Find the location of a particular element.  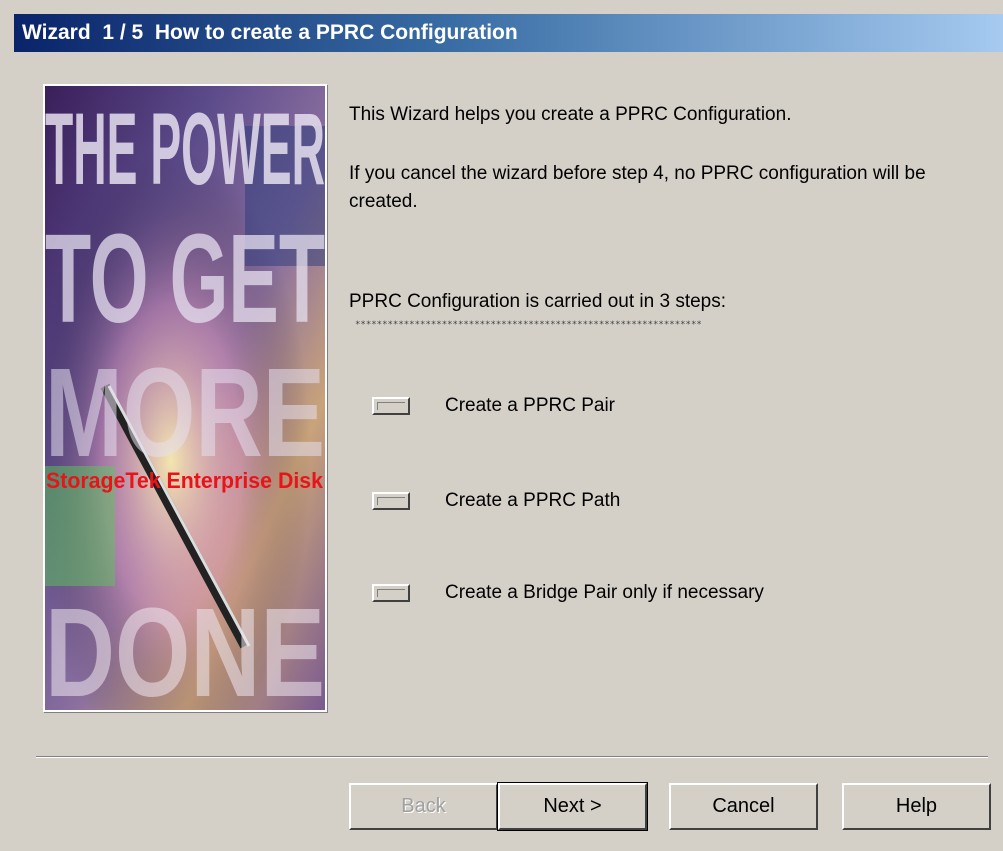

next-button: Next > is located at coordinates (572, 806).